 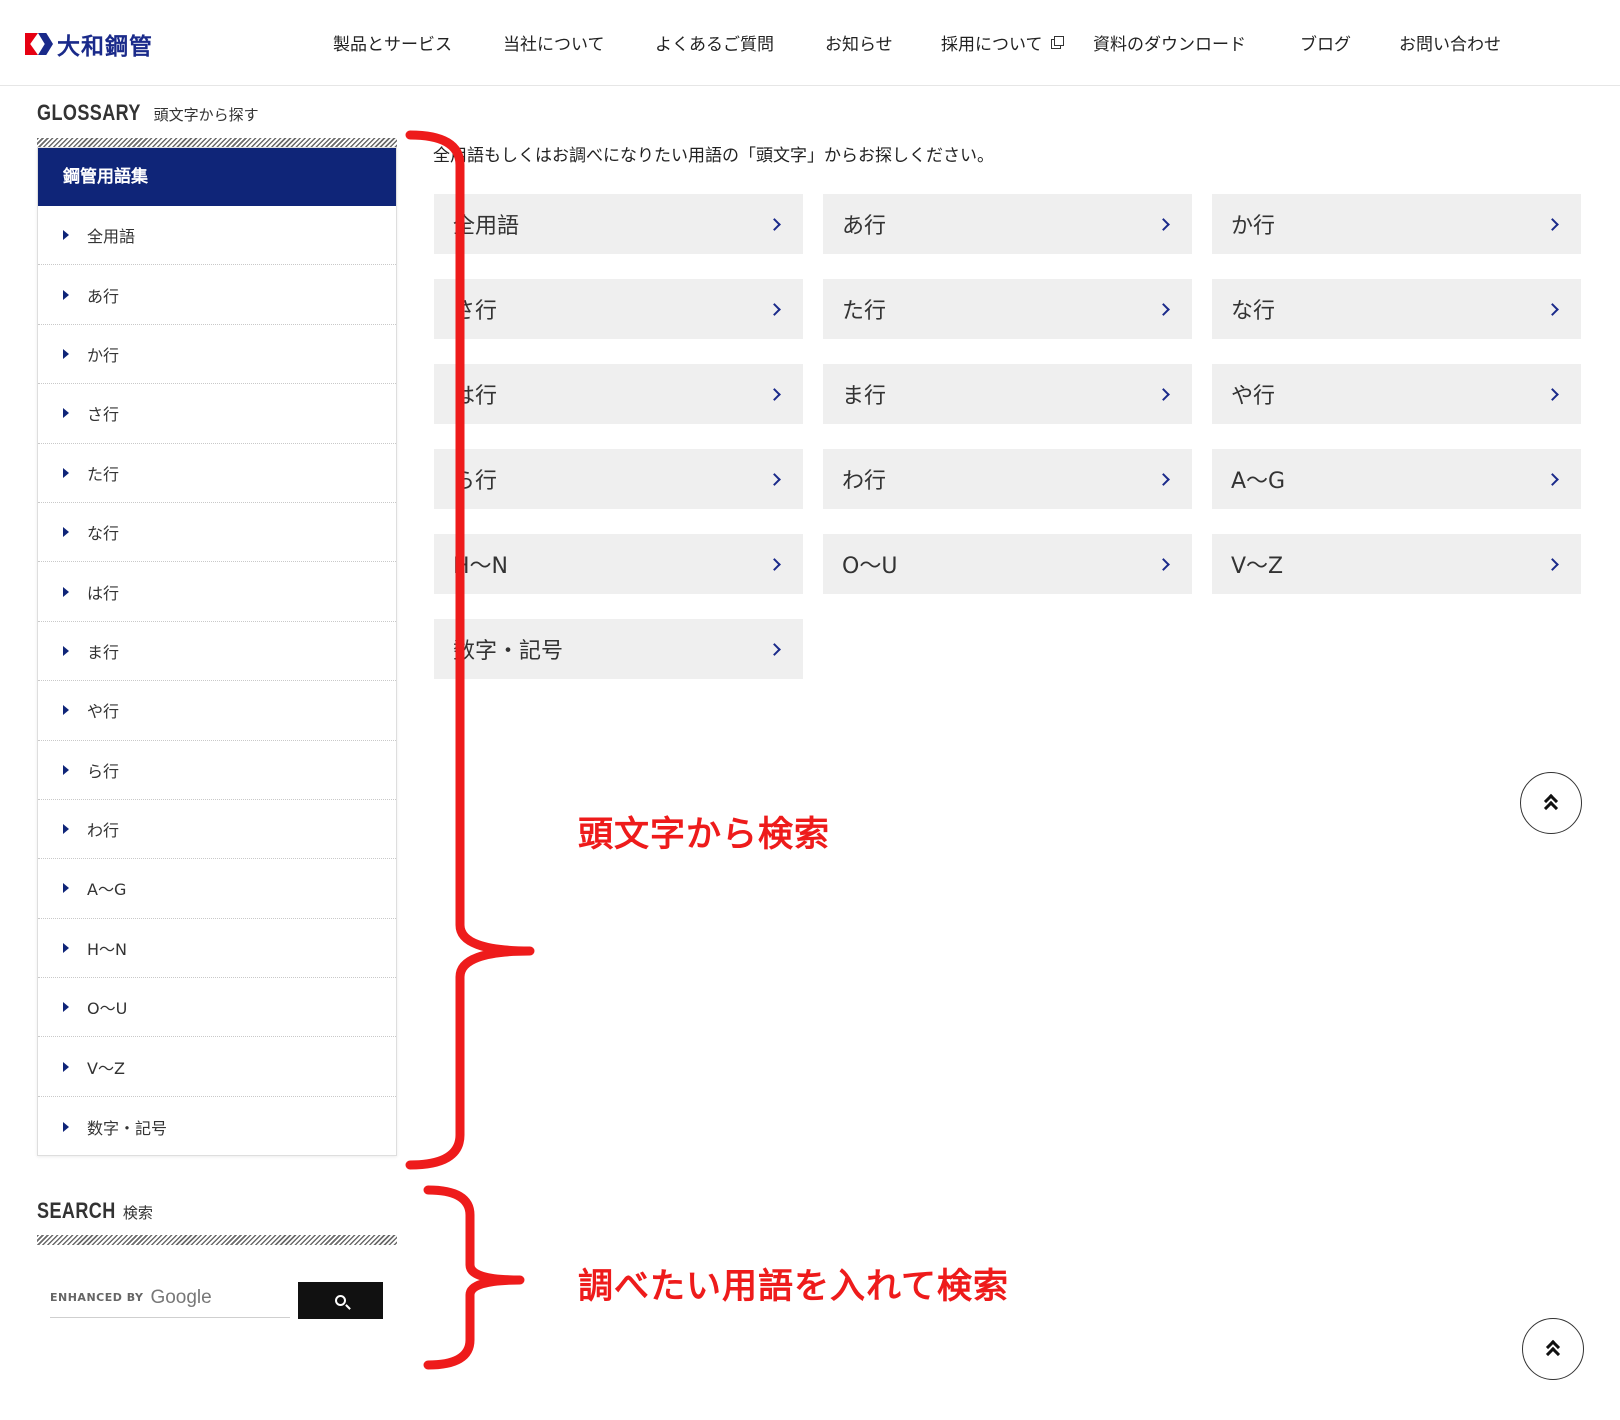 What do you see at coordinates (217, 711) in the screenshot?
I see `sidebar-item: や行` at bounding box center [217, 711].